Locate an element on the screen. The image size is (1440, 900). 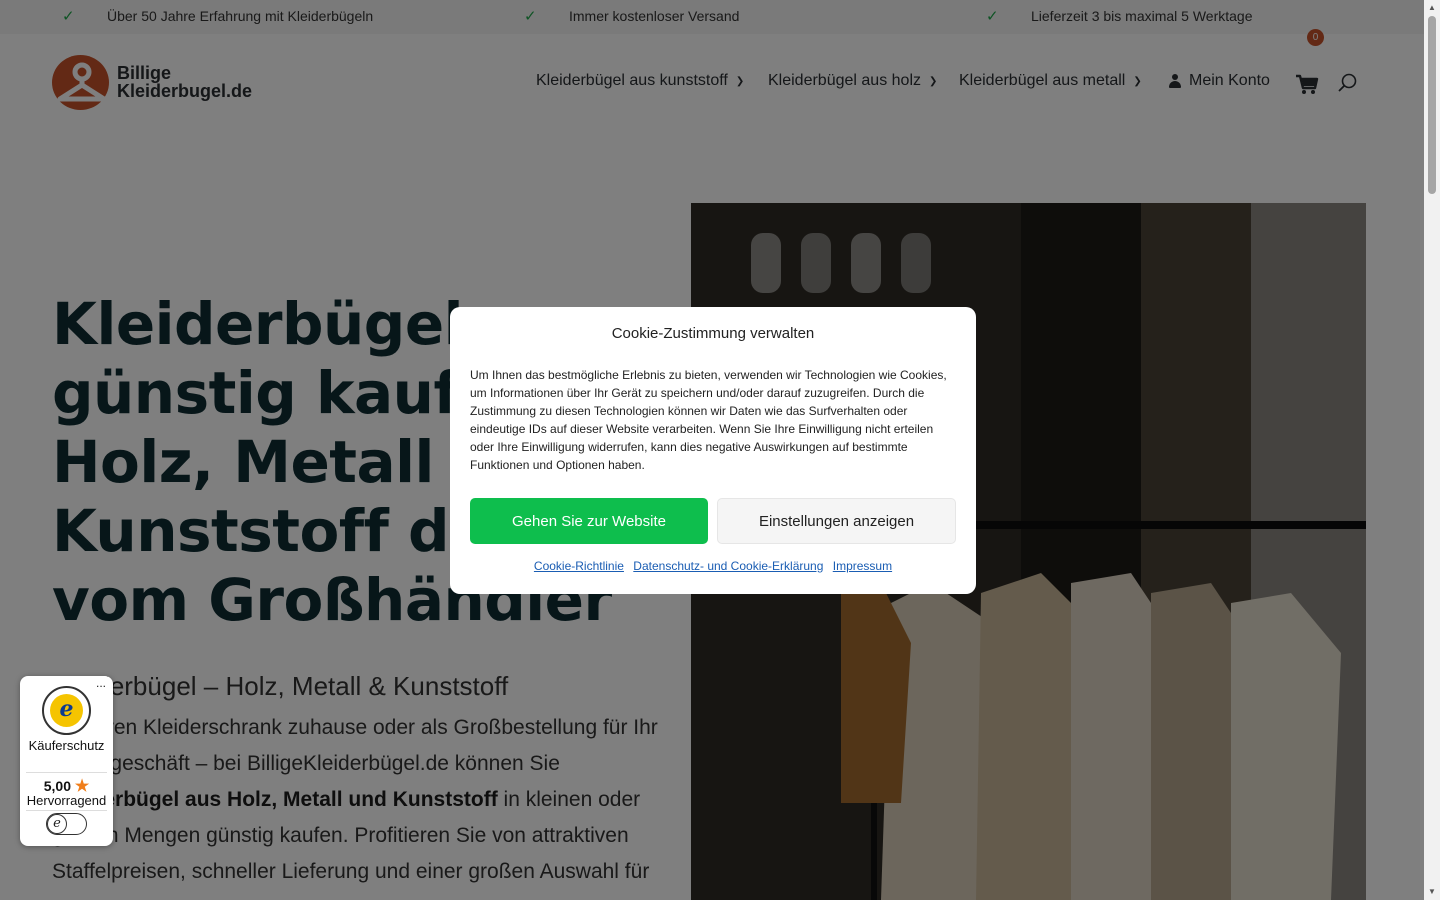
cookie-dialog-title: Cookie-Zustimmung verwalten is located at coordinates (713, 333).